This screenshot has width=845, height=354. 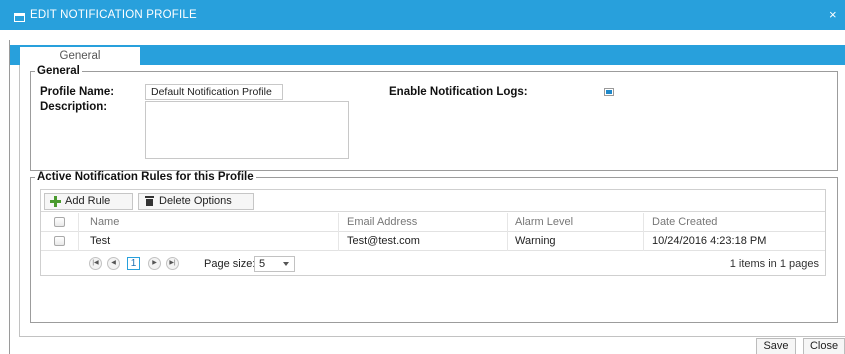 I want to click on column-header-alarm-level: Alarm Level, so click(x=544, y=222).